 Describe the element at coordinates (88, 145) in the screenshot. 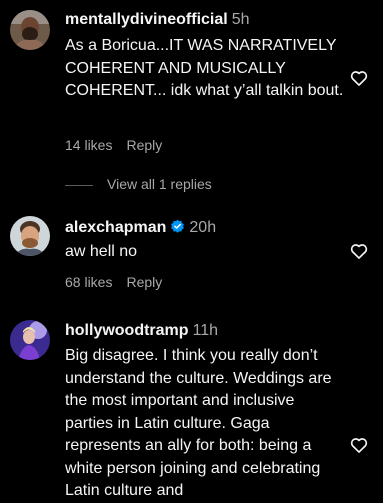

I see `likes-count: 14 likes` at that location.